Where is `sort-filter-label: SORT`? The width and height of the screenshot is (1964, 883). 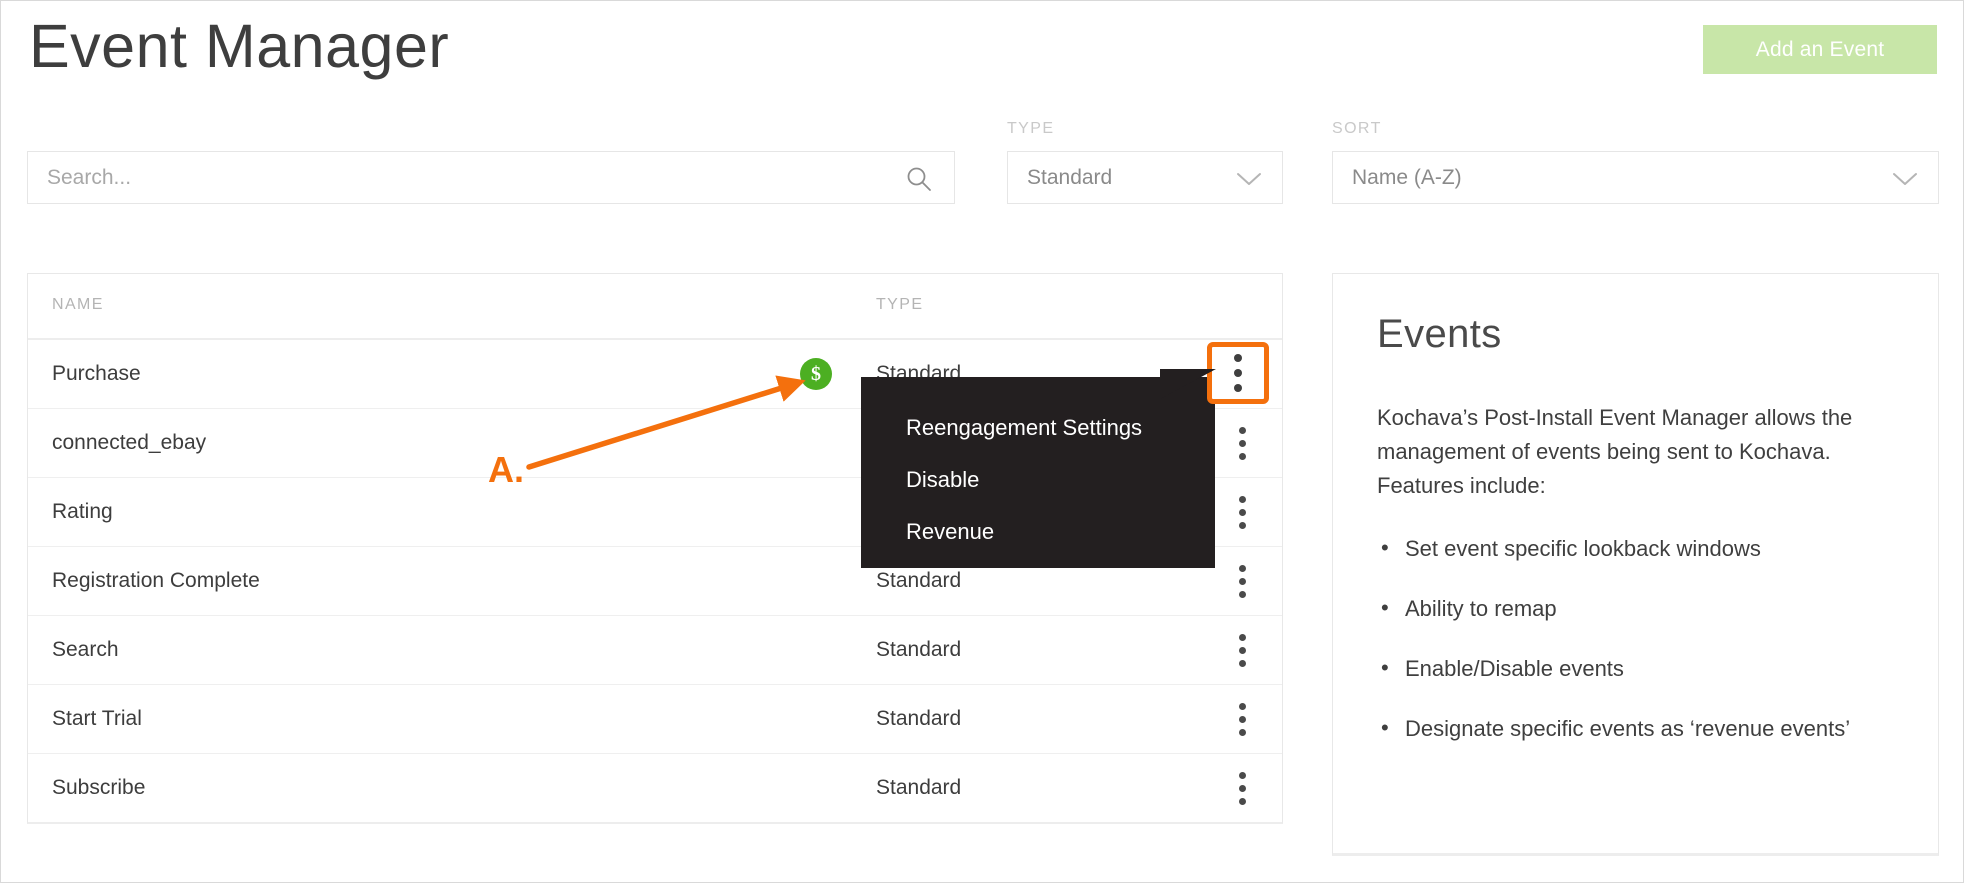 sort-filter-label: SORT is located at coordinates (1357, 128).